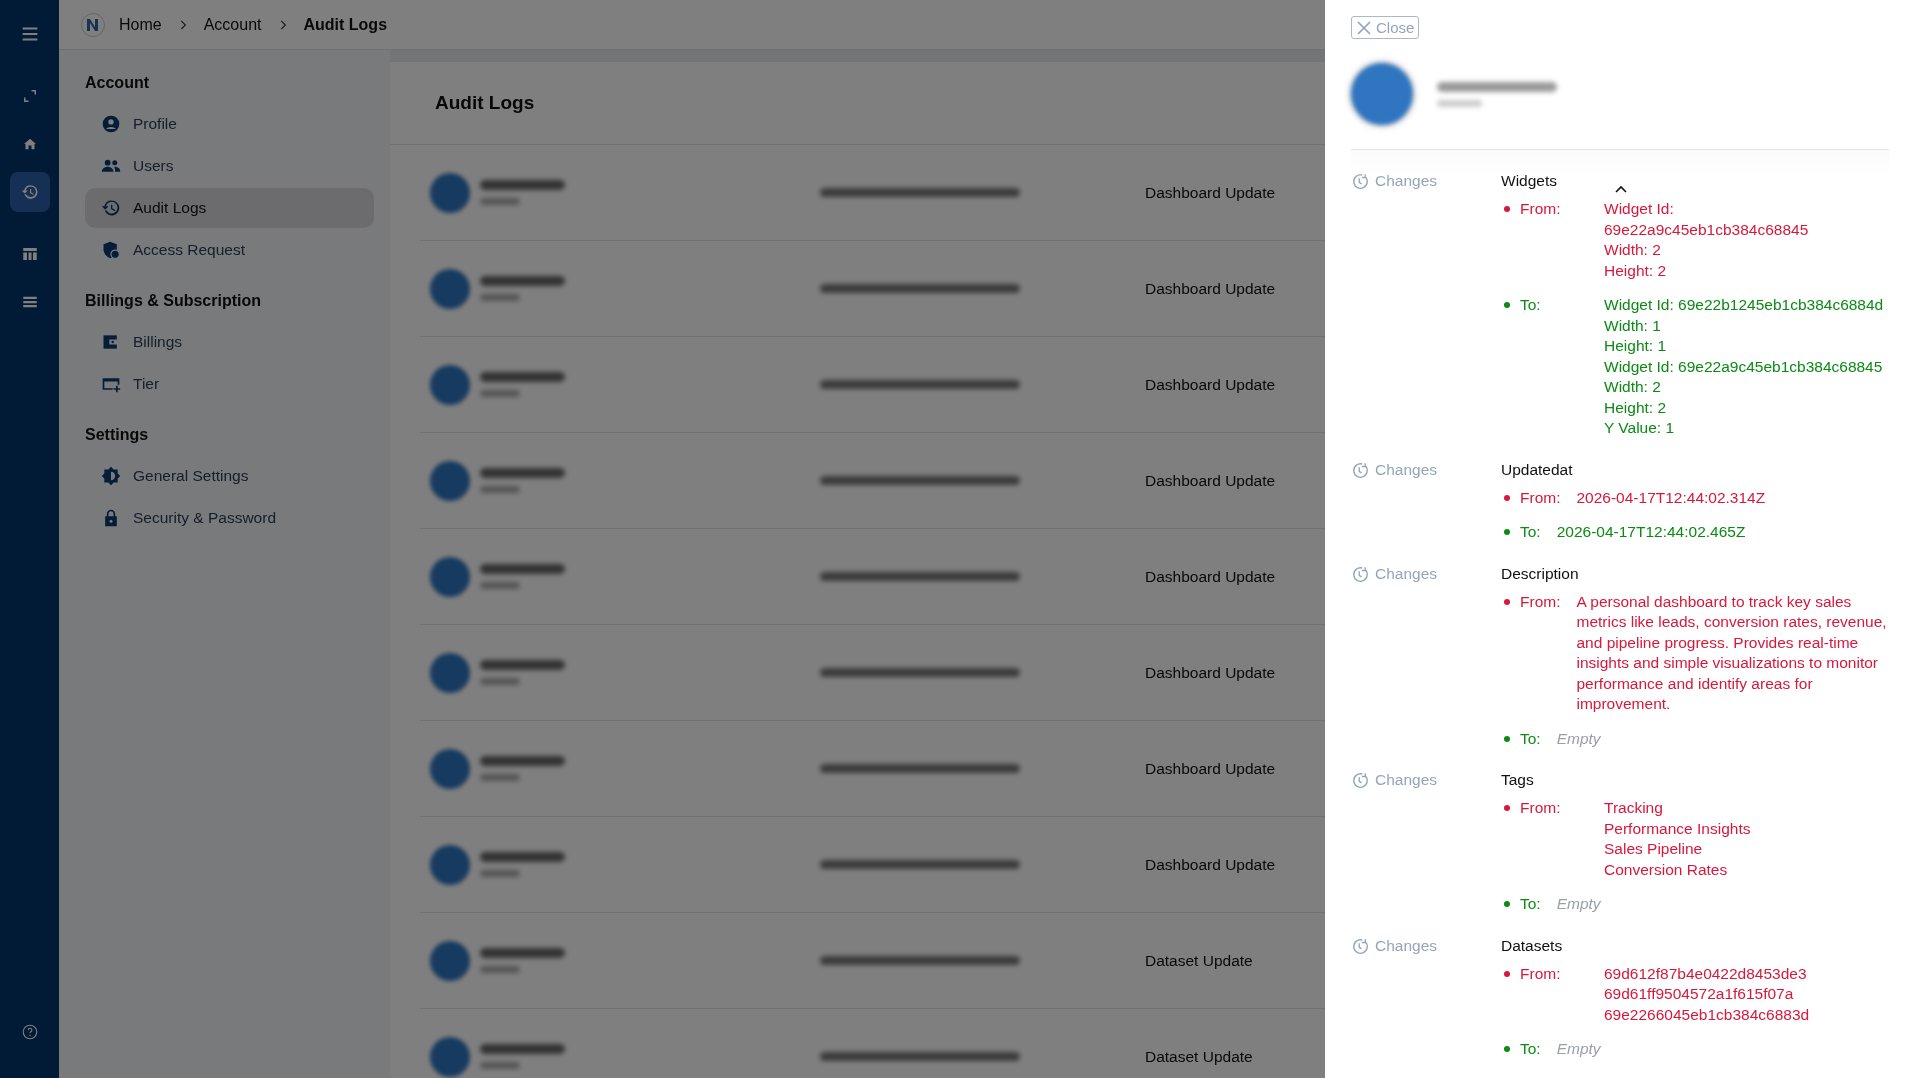 This screenshot has height=1078, width=1919. What do you see at coordinates (1364, 27) in the screenshot?
I see `close-icon` at bounding box center [1364, 27].